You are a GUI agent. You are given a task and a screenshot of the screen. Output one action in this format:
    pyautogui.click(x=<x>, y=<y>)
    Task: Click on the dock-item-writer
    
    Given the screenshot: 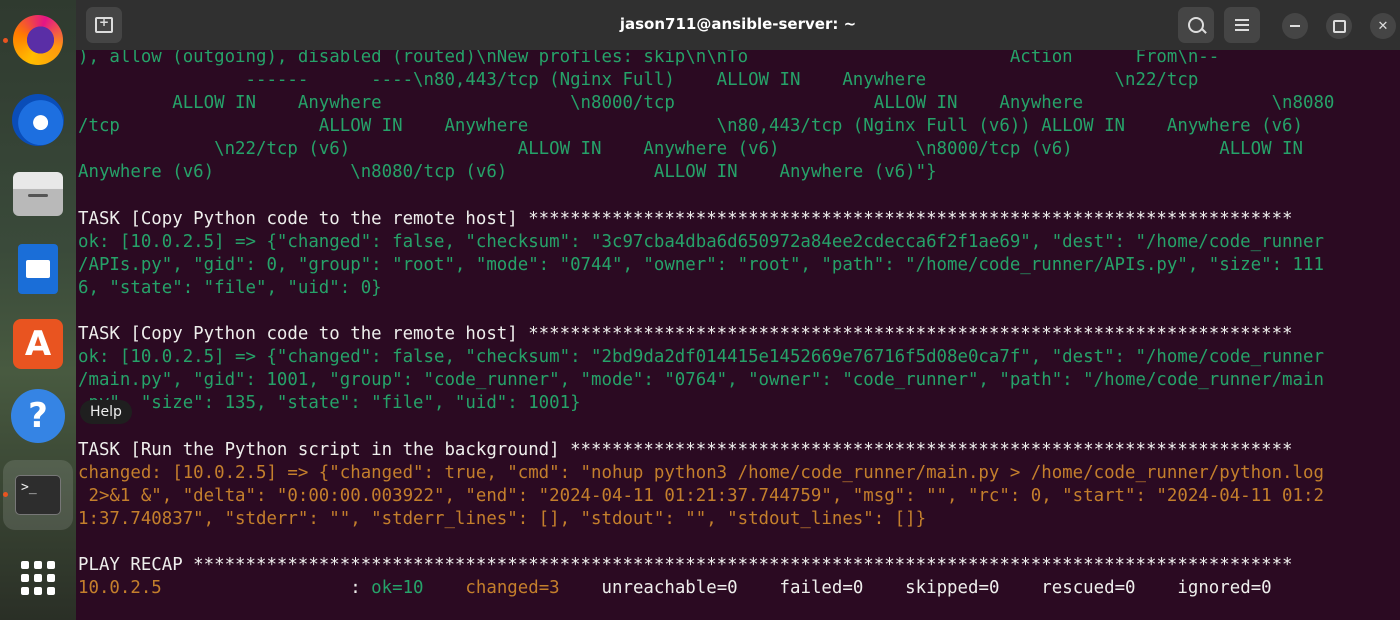 What is the action you would take?
    pyautogui.click(x=38, y=269)
    